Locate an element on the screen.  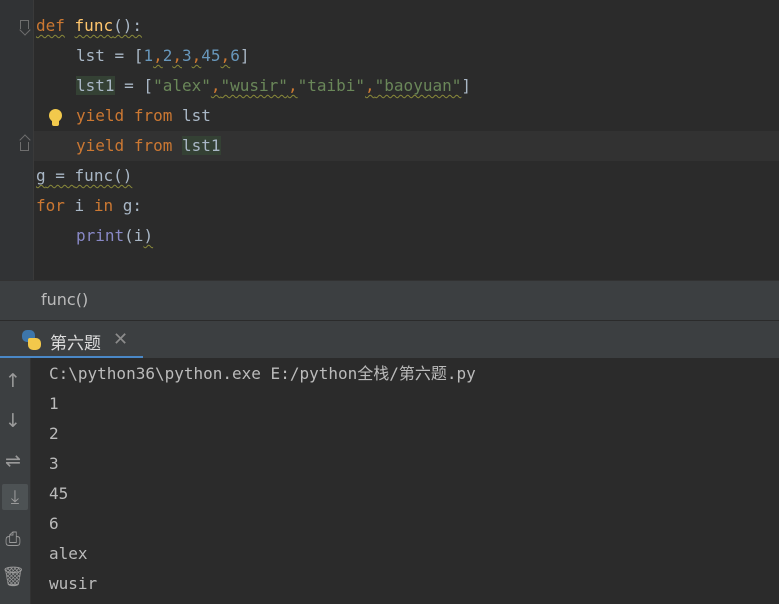
variable-g: g is located at coordinates (41, 175).